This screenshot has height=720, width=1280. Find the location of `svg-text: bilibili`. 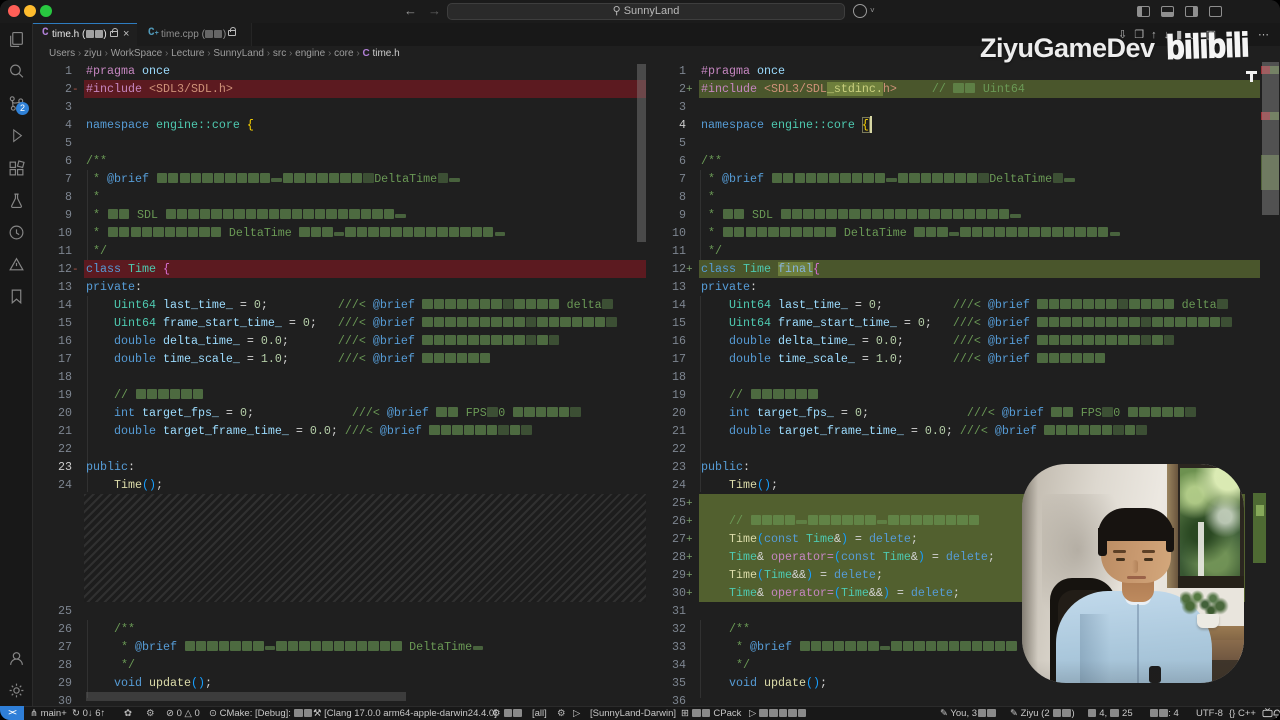

svg-text: bilibili is located at coordinates (1208, 43).